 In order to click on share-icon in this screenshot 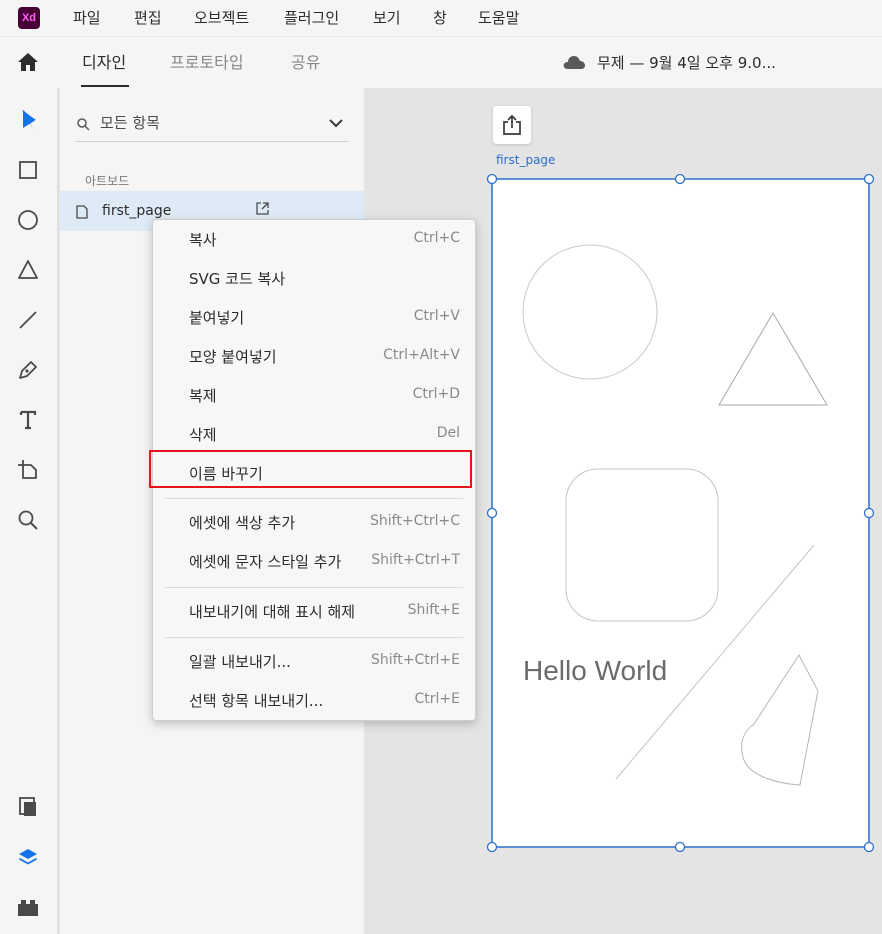, I will do `click(512, 124)`.